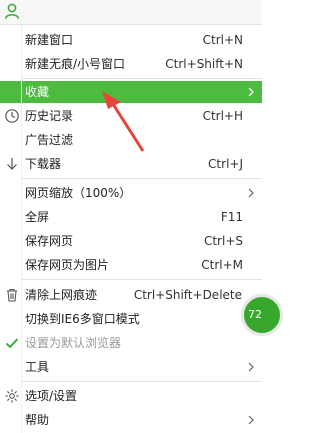 This screenshot has width=320, height=433. What do you see at coordinates (204, 64) in the screenshot?
I see `menu-item-shortcut: Ctrl+Shift+N` at bounding box center [204, 64].